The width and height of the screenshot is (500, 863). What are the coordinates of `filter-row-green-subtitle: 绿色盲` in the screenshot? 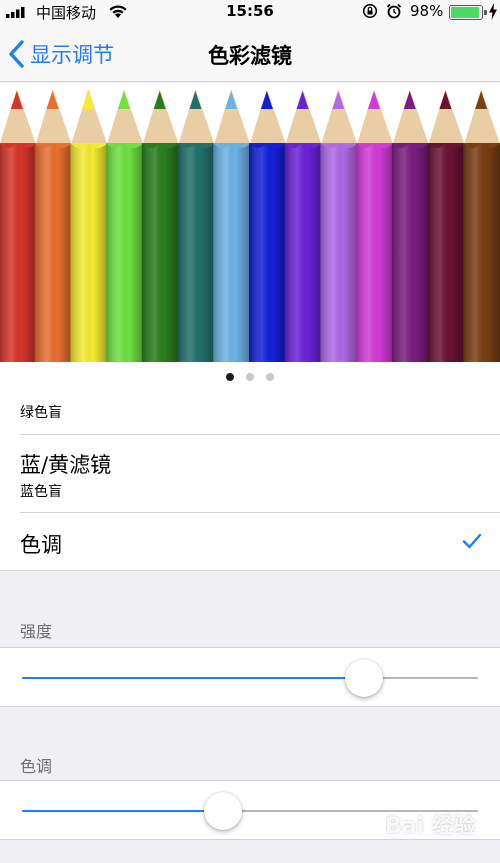 It's located at (41, 413).